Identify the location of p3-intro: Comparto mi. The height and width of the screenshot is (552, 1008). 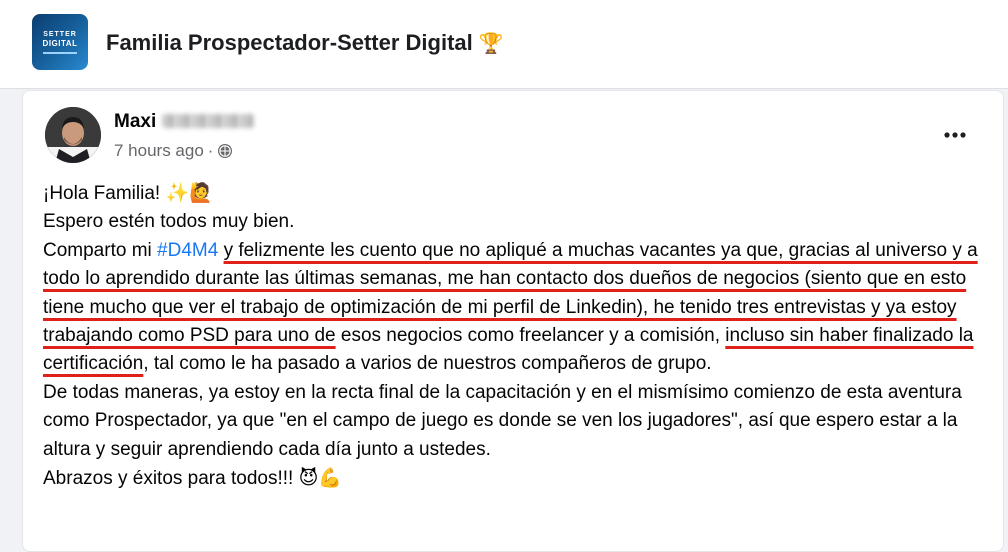
(100, 250).